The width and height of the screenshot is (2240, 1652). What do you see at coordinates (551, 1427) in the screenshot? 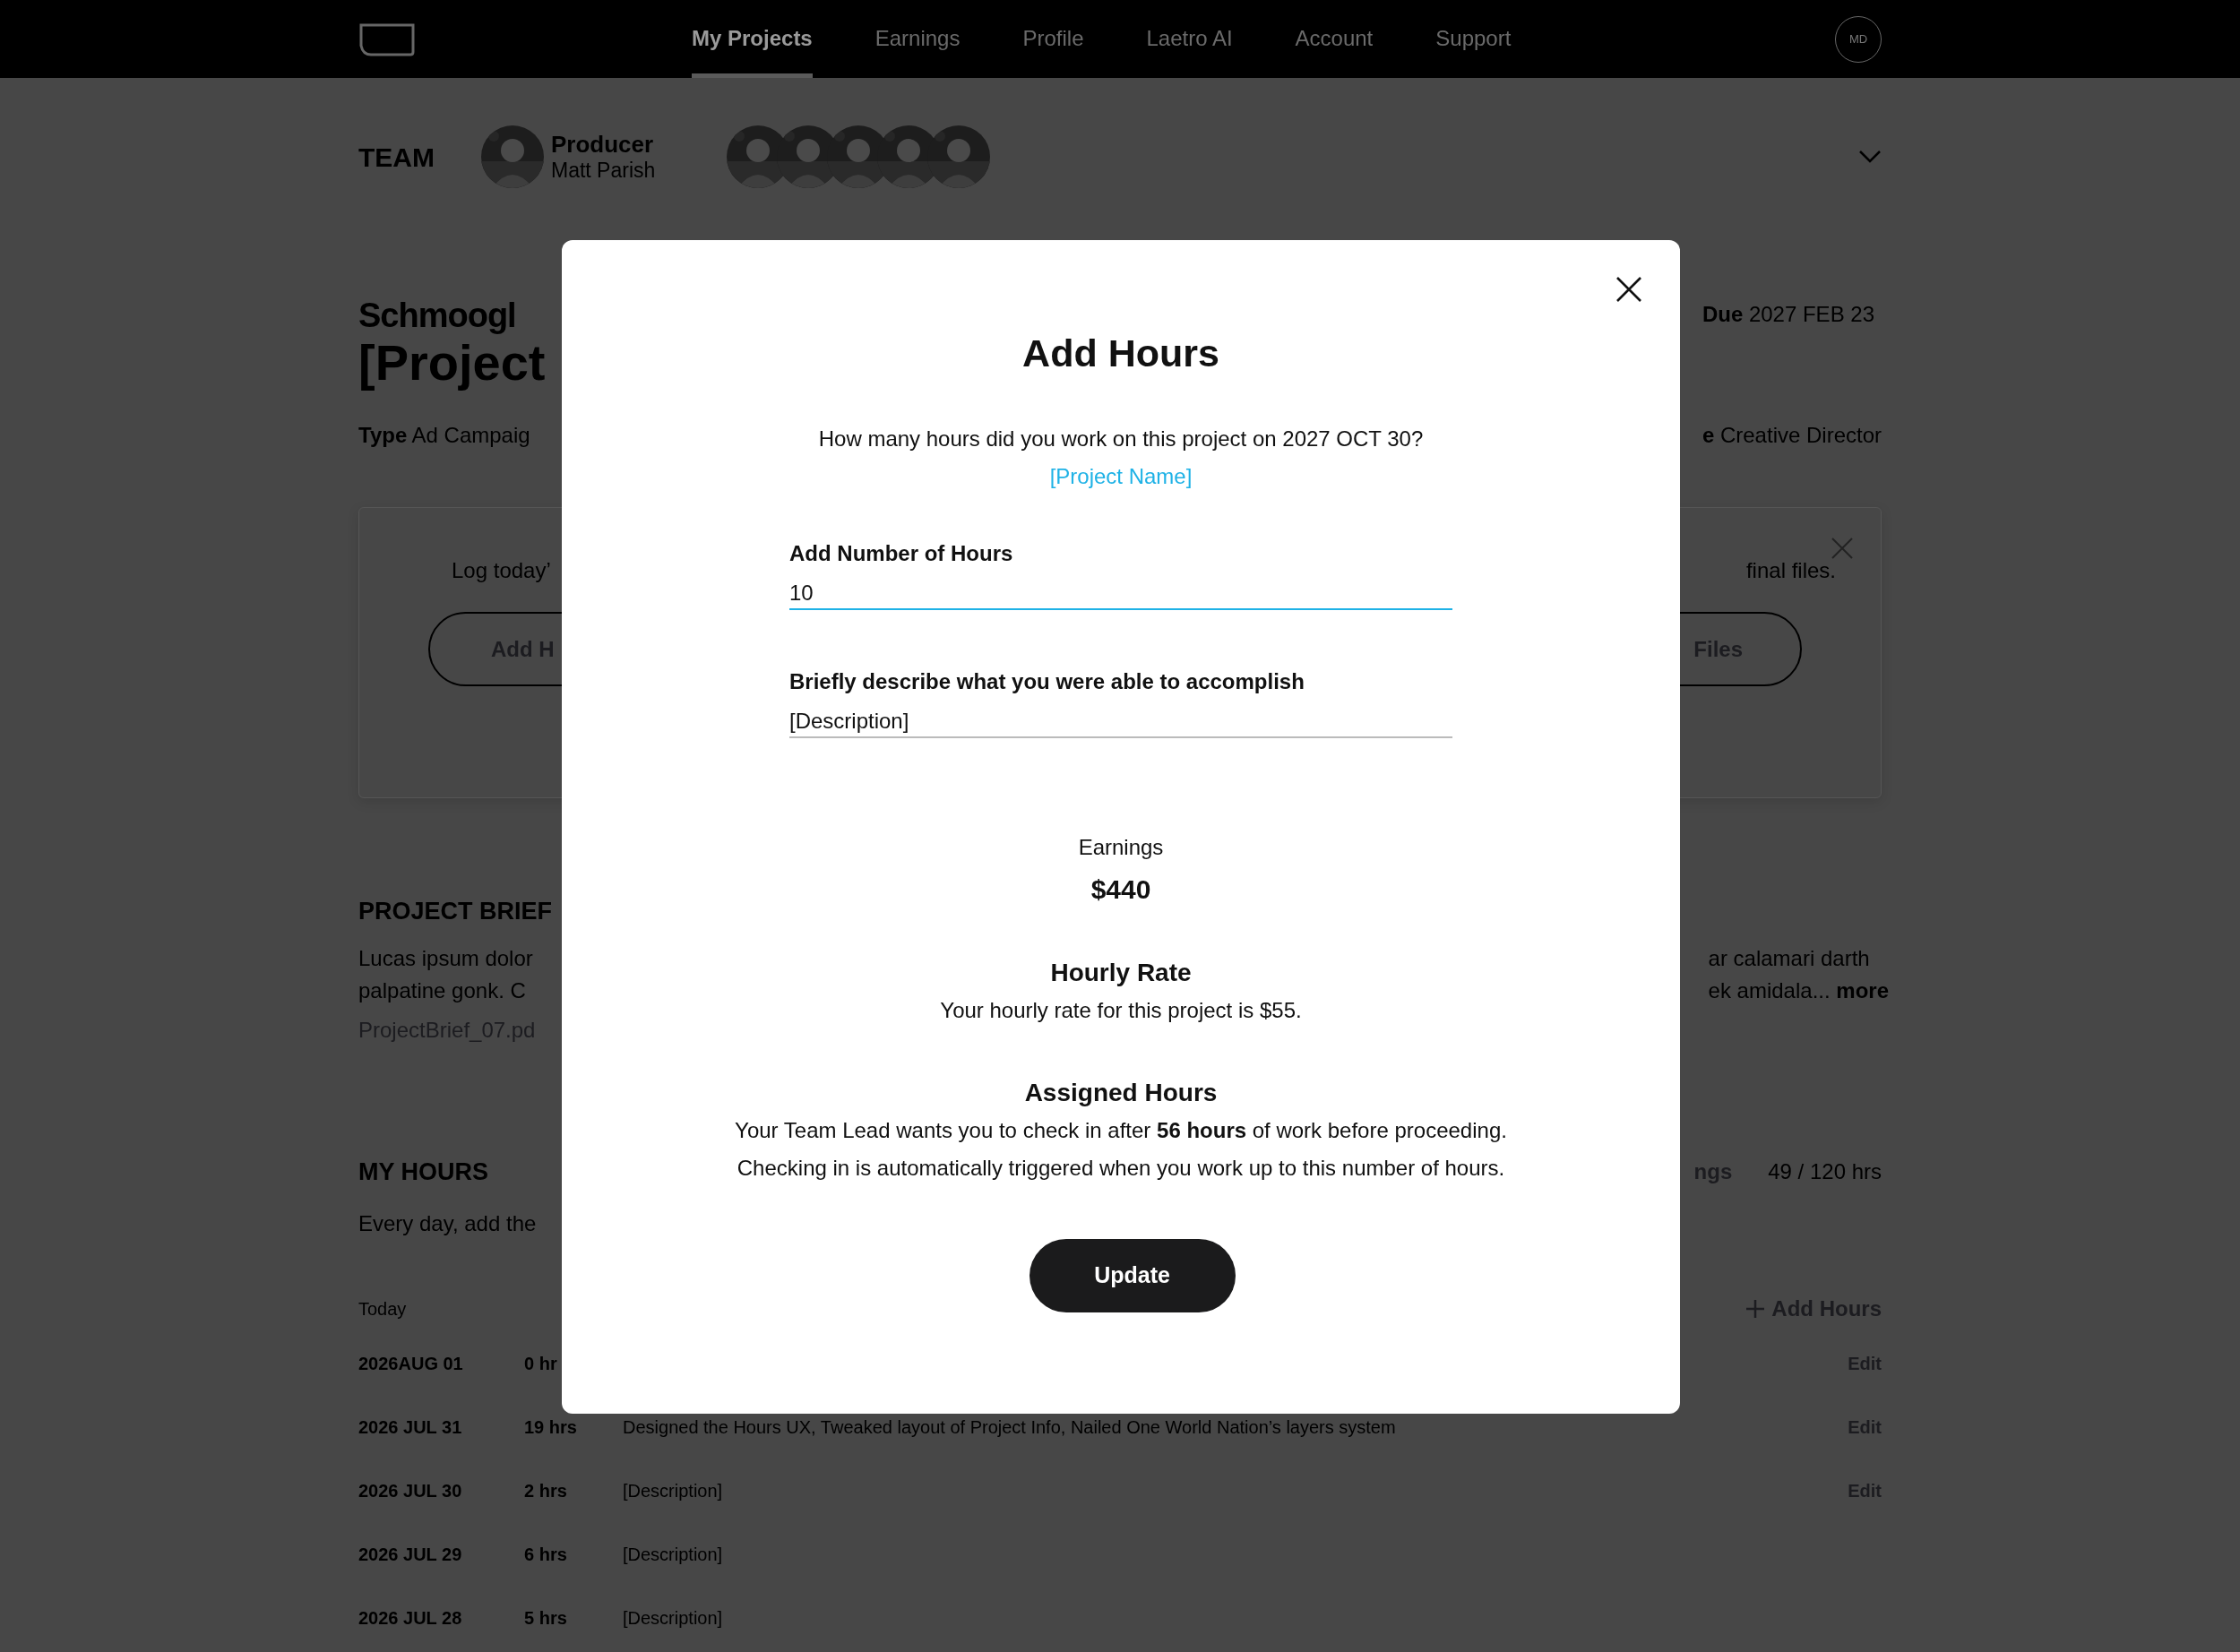
I see `row-hours: 19 hrs` at bounding box center [551, 1427].